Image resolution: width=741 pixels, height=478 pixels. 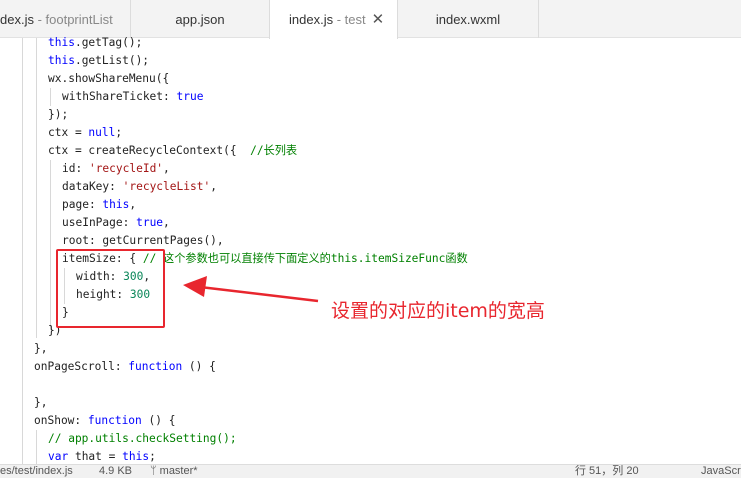 What do you see at coordinates (116, 471) in the screenshot?
I see `status-file-size: 4.9 KB` at bounding box center [116, 471].